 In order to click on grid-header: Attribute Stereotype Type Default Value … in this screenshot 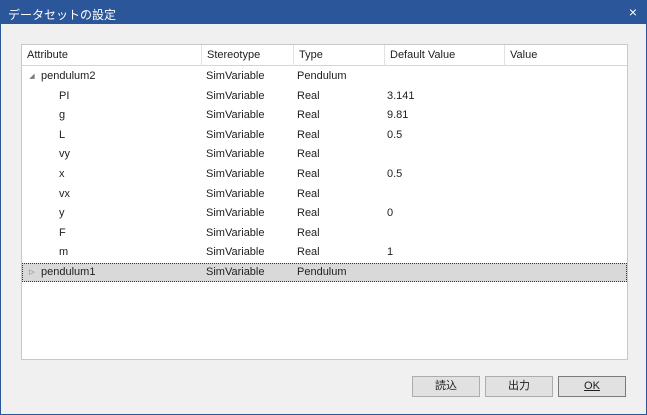, I will do `click(324, 55)`.